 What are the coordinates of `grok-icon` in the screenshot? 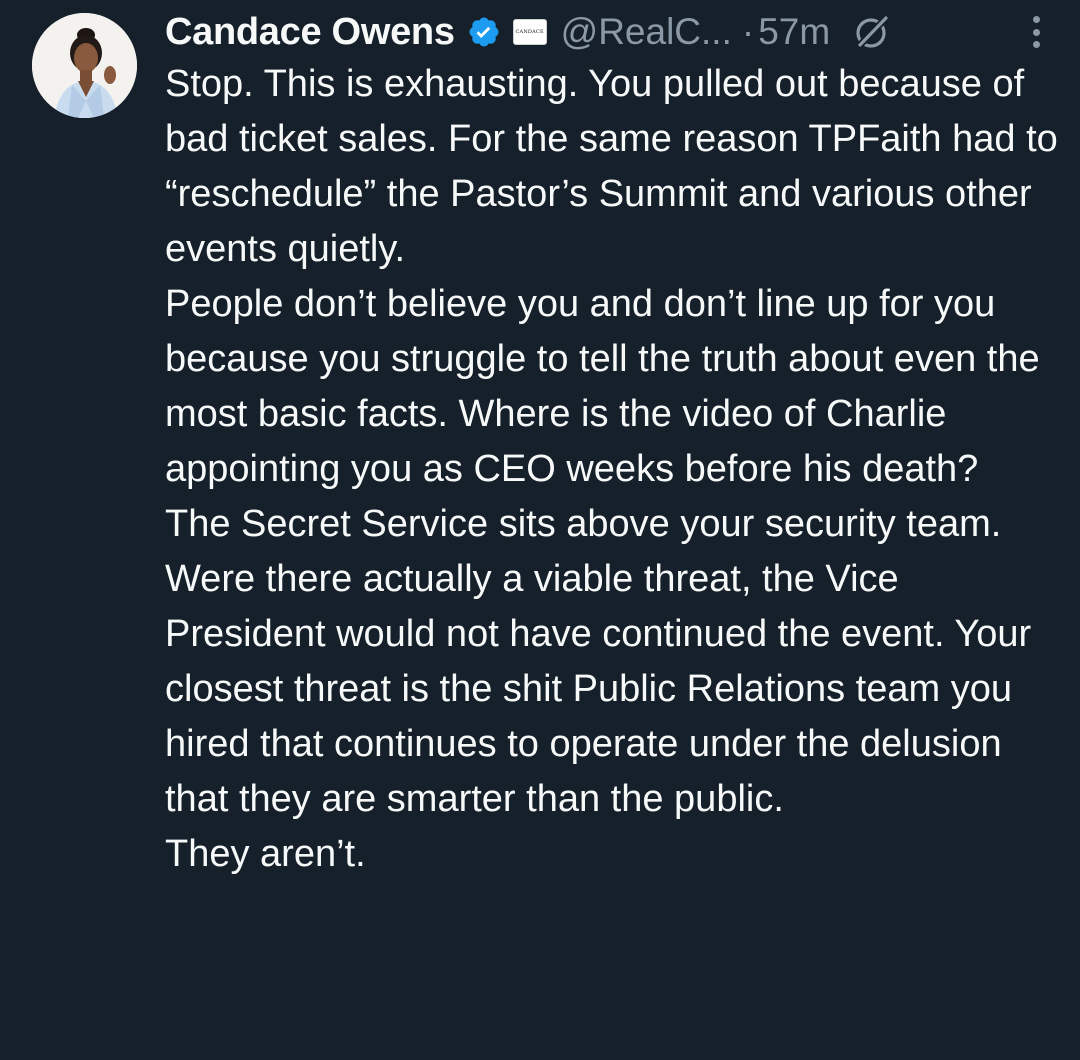 It's located at (872, 32).